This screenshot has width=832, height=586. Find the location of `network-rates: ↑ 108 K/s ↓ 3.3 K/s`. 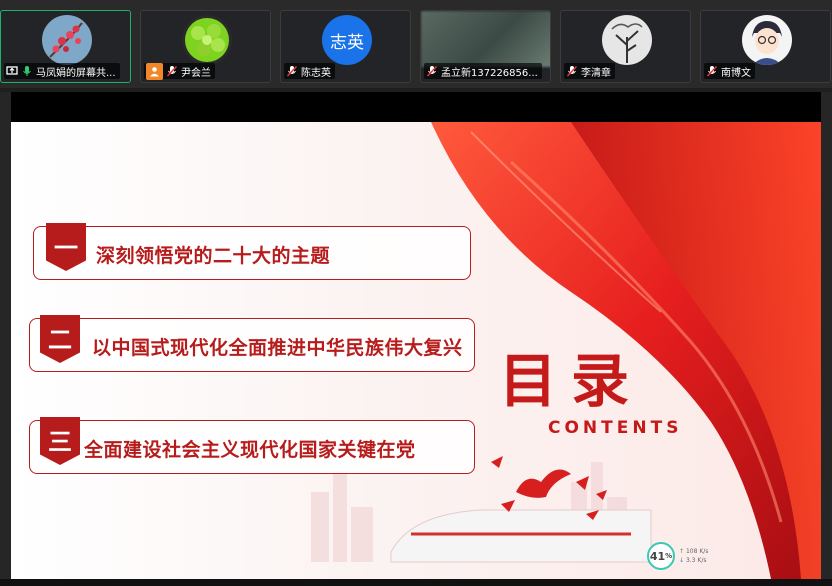

network-rates: ↑ 108 K/s ↓ 3.3 K/s is located at coordinates (694, 556).